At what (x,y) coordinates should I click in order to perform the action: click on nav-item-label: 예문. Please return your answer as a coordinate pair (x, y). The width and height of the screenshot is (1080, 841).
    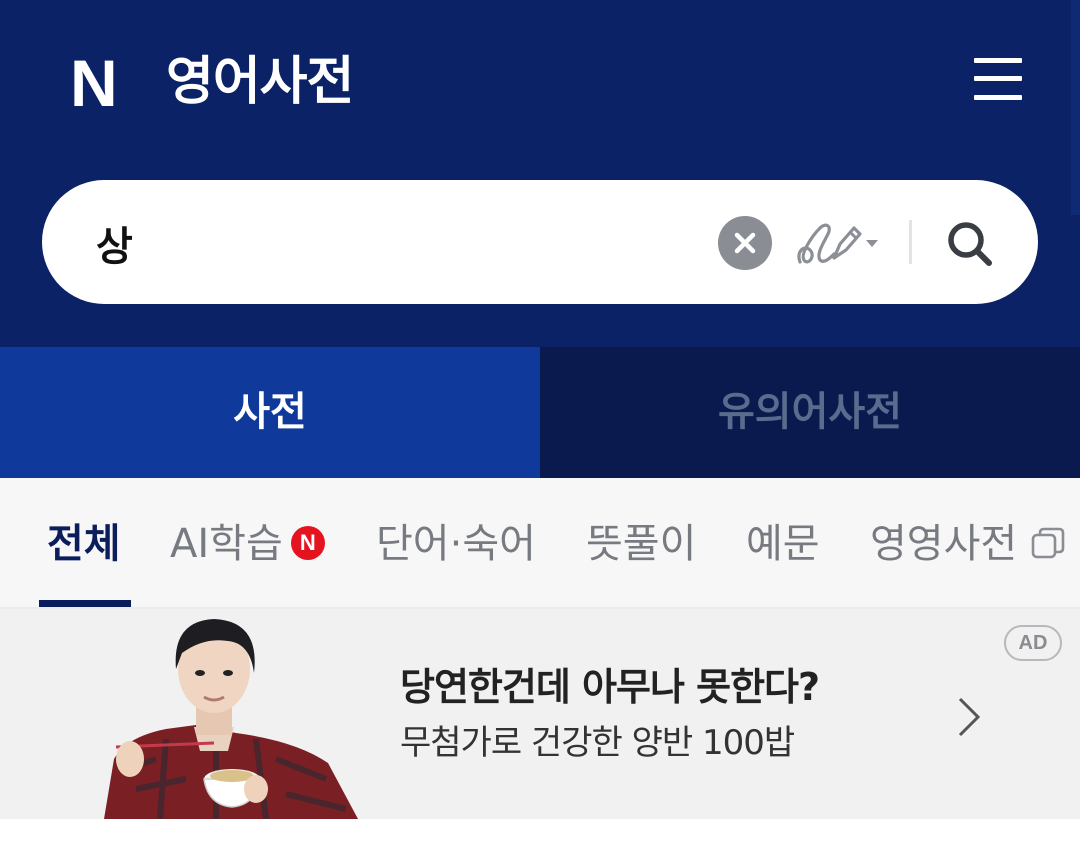
    Looking at the image, I should click on (783, 544).